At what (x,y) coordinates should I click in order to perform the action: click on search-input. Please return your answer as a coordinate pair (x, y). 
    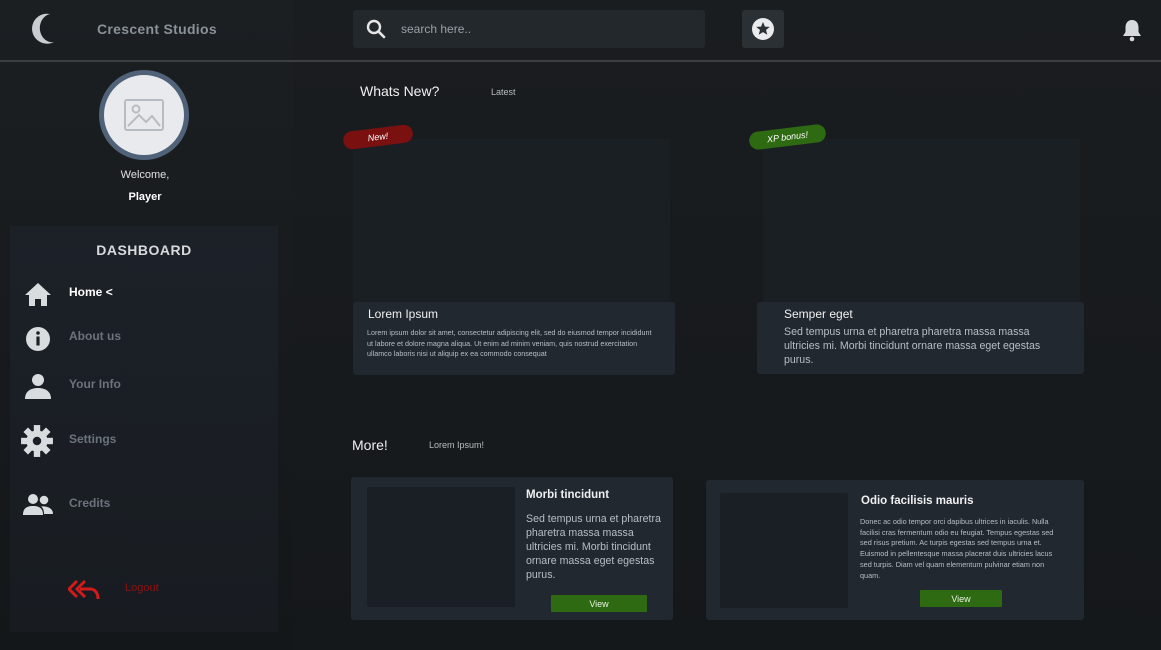
    Looking at the image, I should click on (546, 29).